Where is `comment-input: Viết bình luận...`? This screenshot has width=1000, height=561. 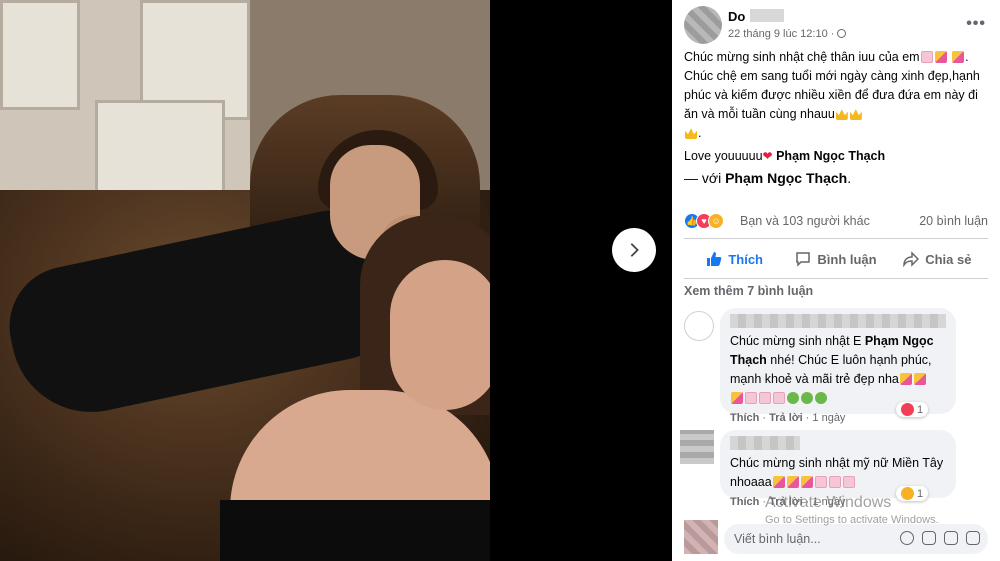
comment-input: Viết bình luận... is located at coordinates (856, 539).